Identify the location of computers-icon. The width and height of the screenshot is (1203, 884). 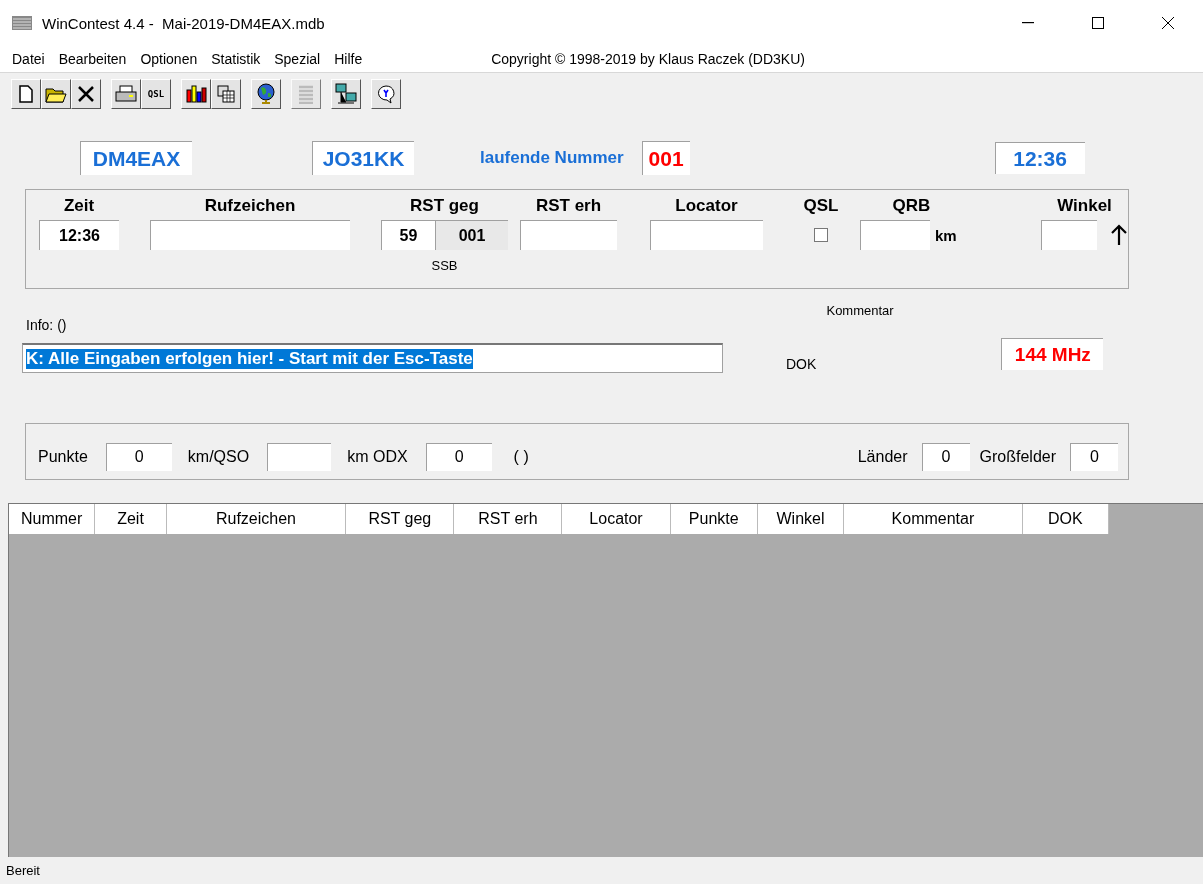
(346, 94).